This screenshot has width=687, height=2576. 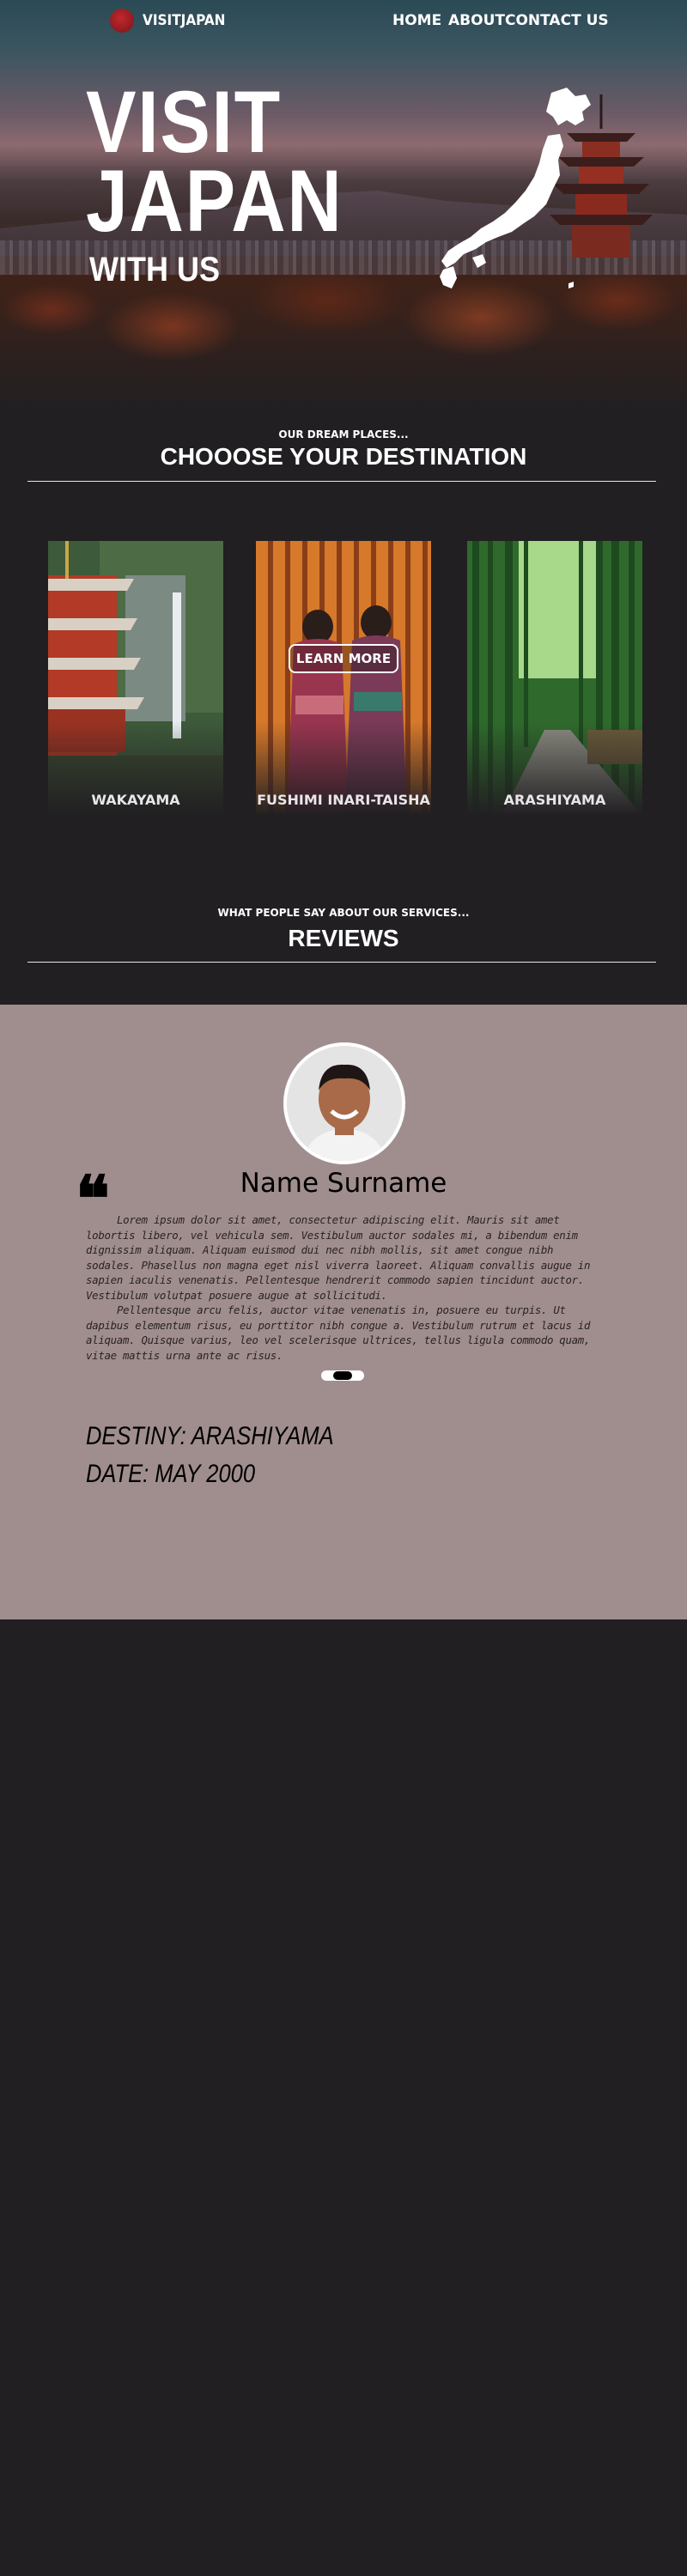 I want to click on hero-title-line1: VISIT, so click(x=184, y=122).